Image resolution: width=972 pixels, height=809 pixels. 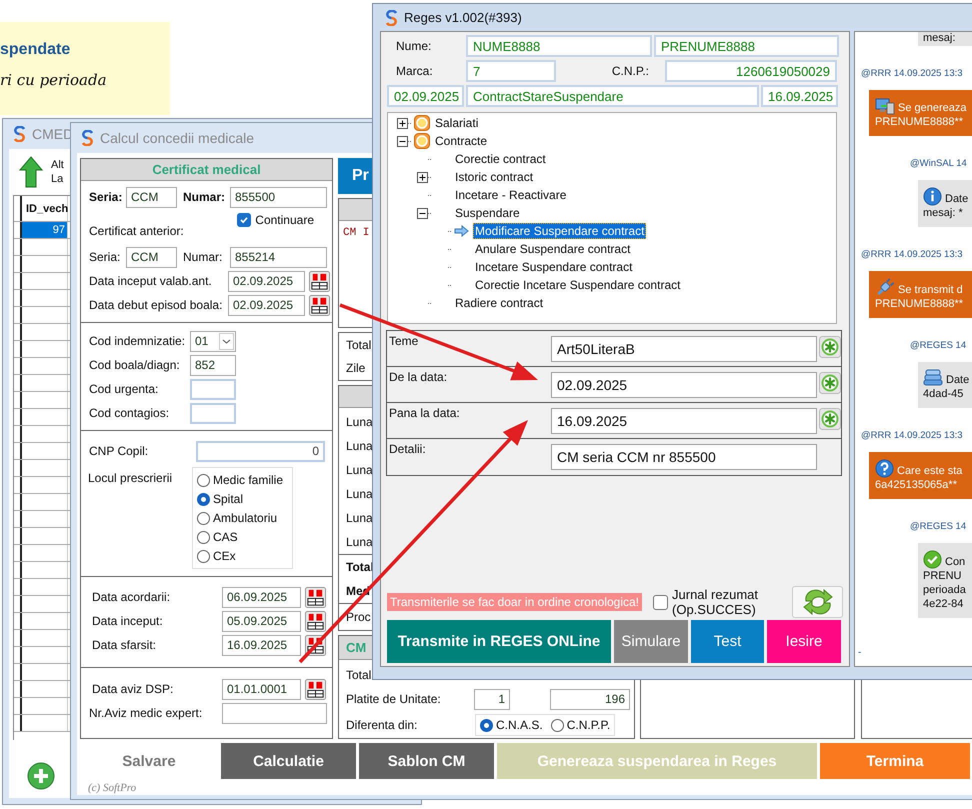 What do you see at coordinates (41, 776) in the screenshot?
I see `add-icon` at bounding box center [41, 776].